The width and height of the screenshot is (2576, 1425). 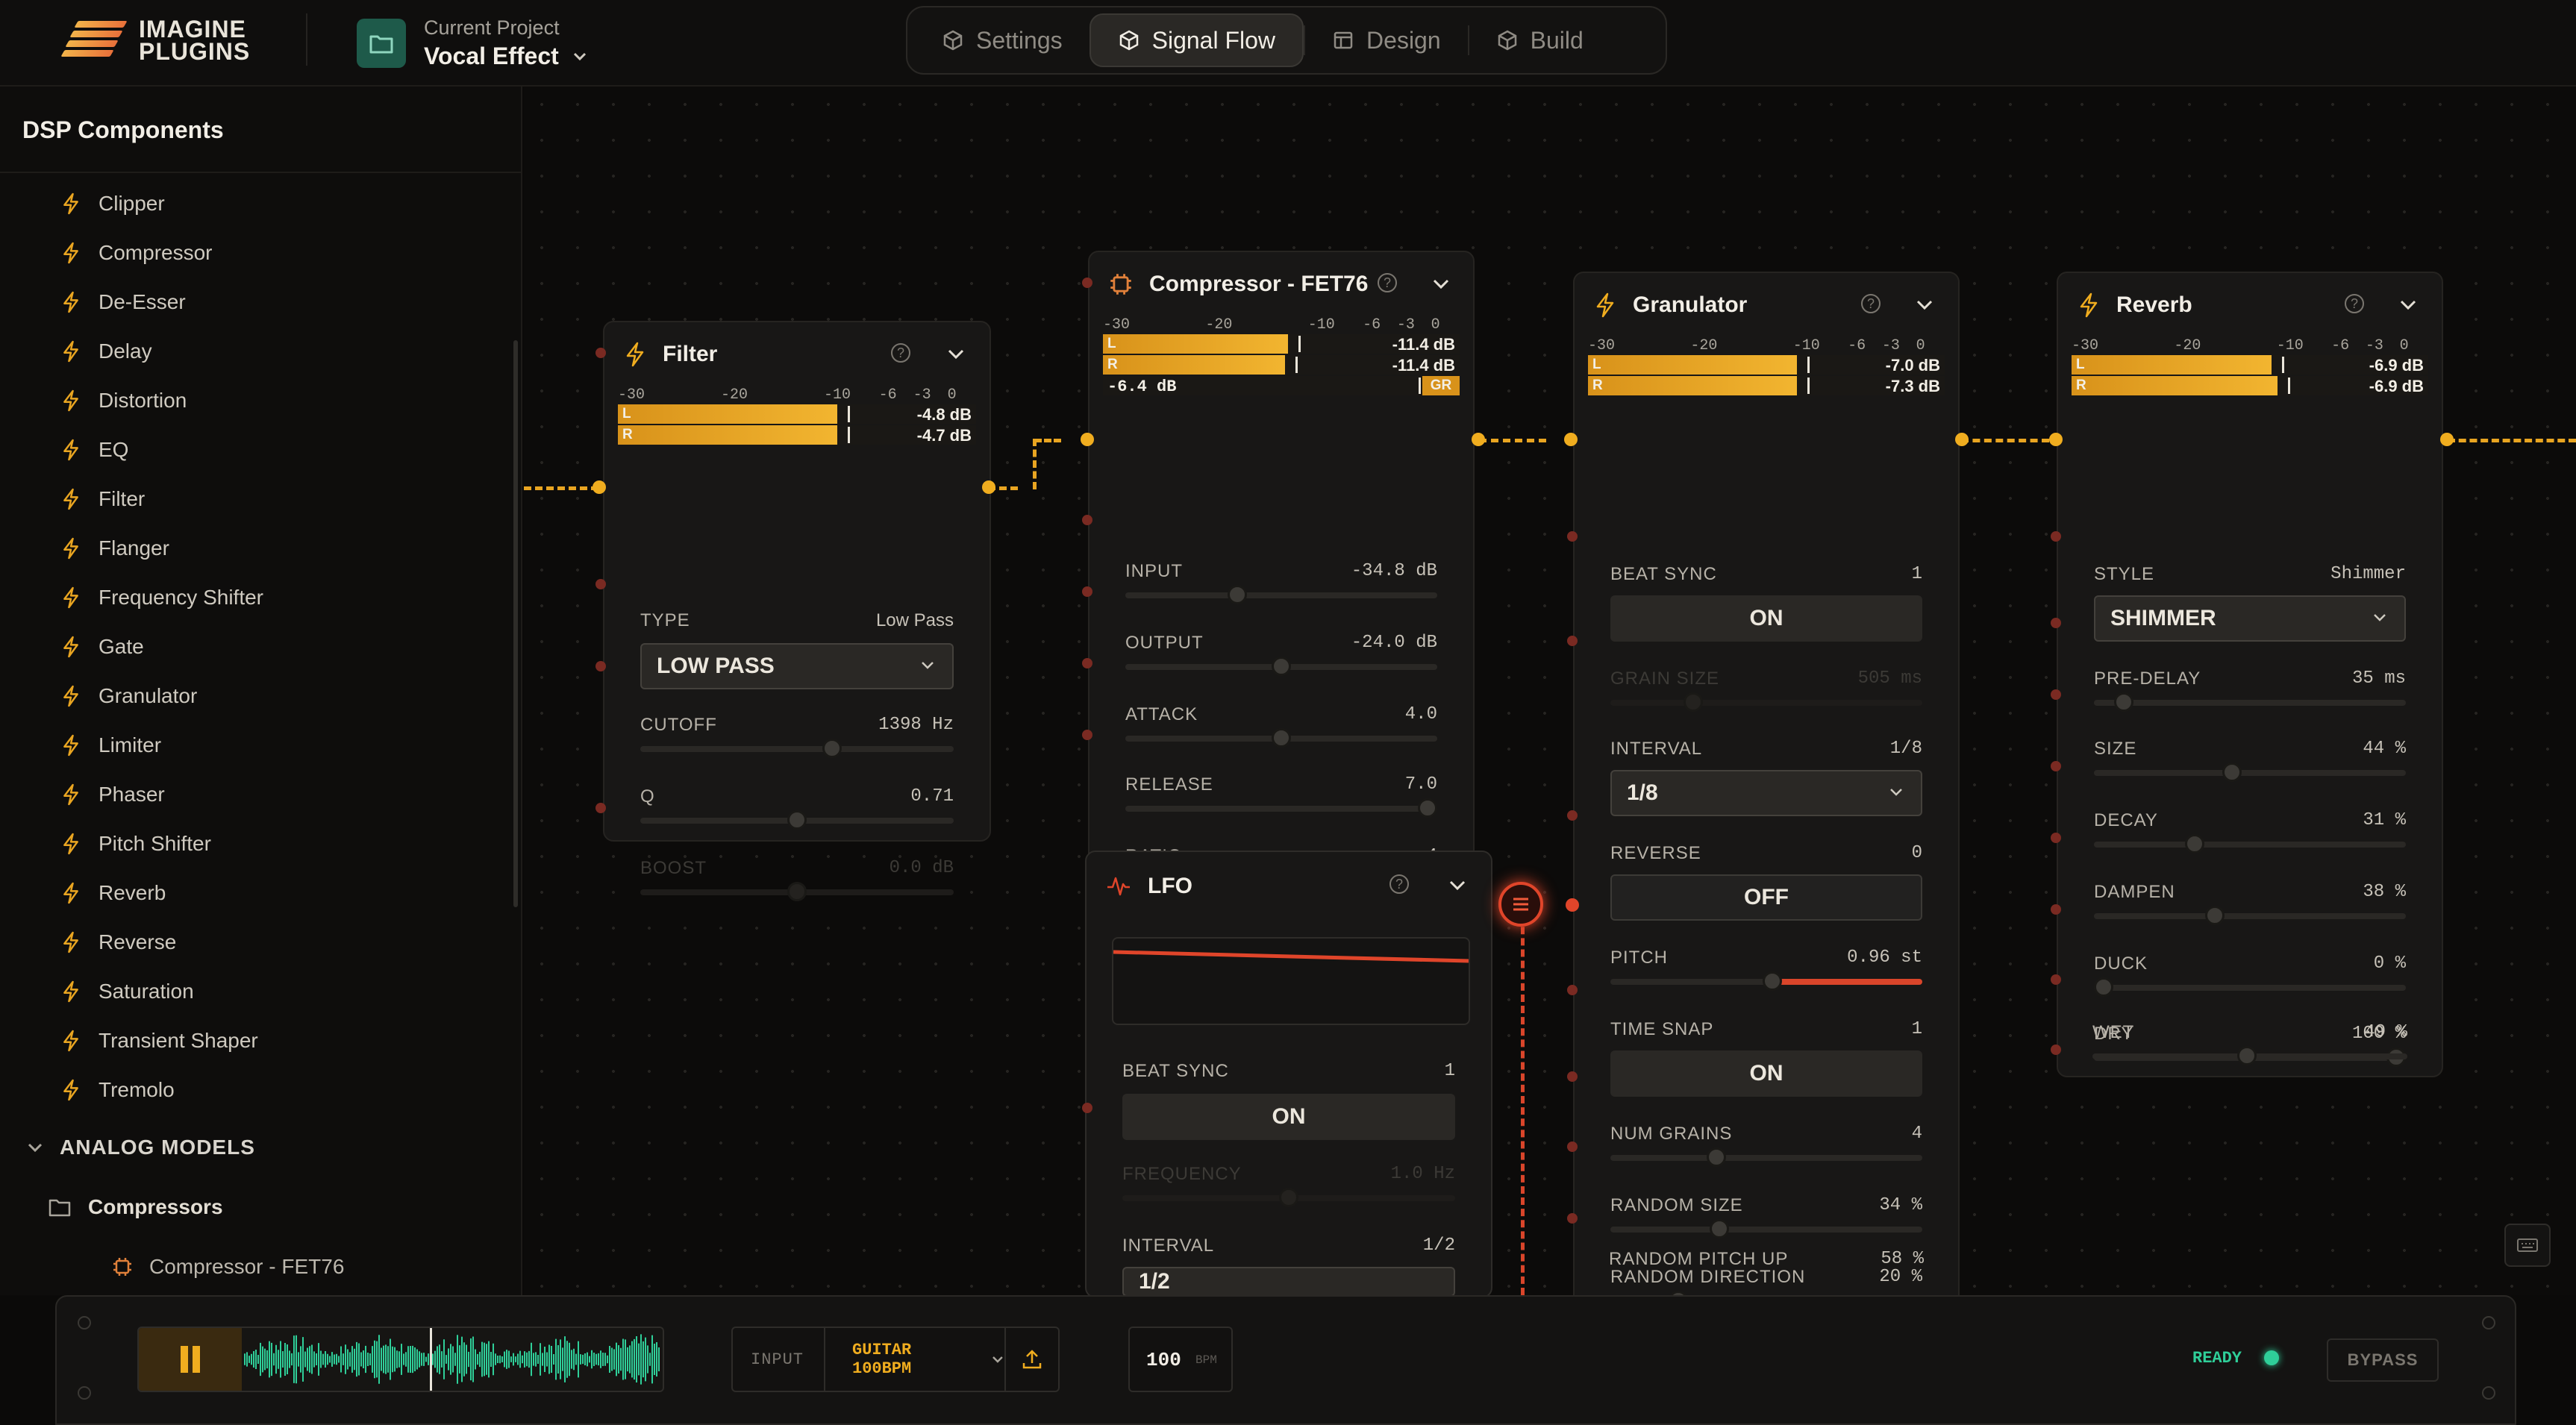 I want to click on q-slider: Q 0.71, so click(x=797, y=808).